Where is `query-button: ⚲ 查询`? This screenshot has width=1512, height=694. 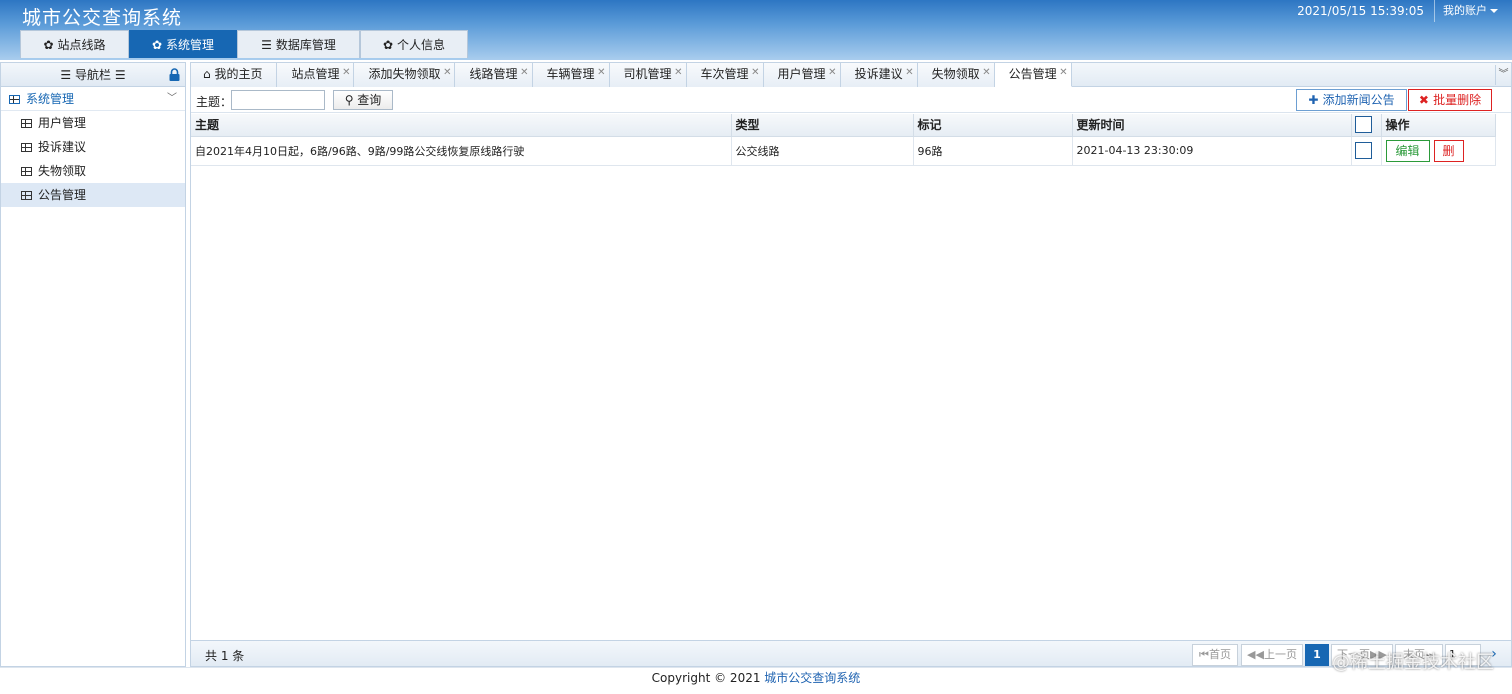 query-button: ⚲ 查询 is located at coordinates (363, 100).